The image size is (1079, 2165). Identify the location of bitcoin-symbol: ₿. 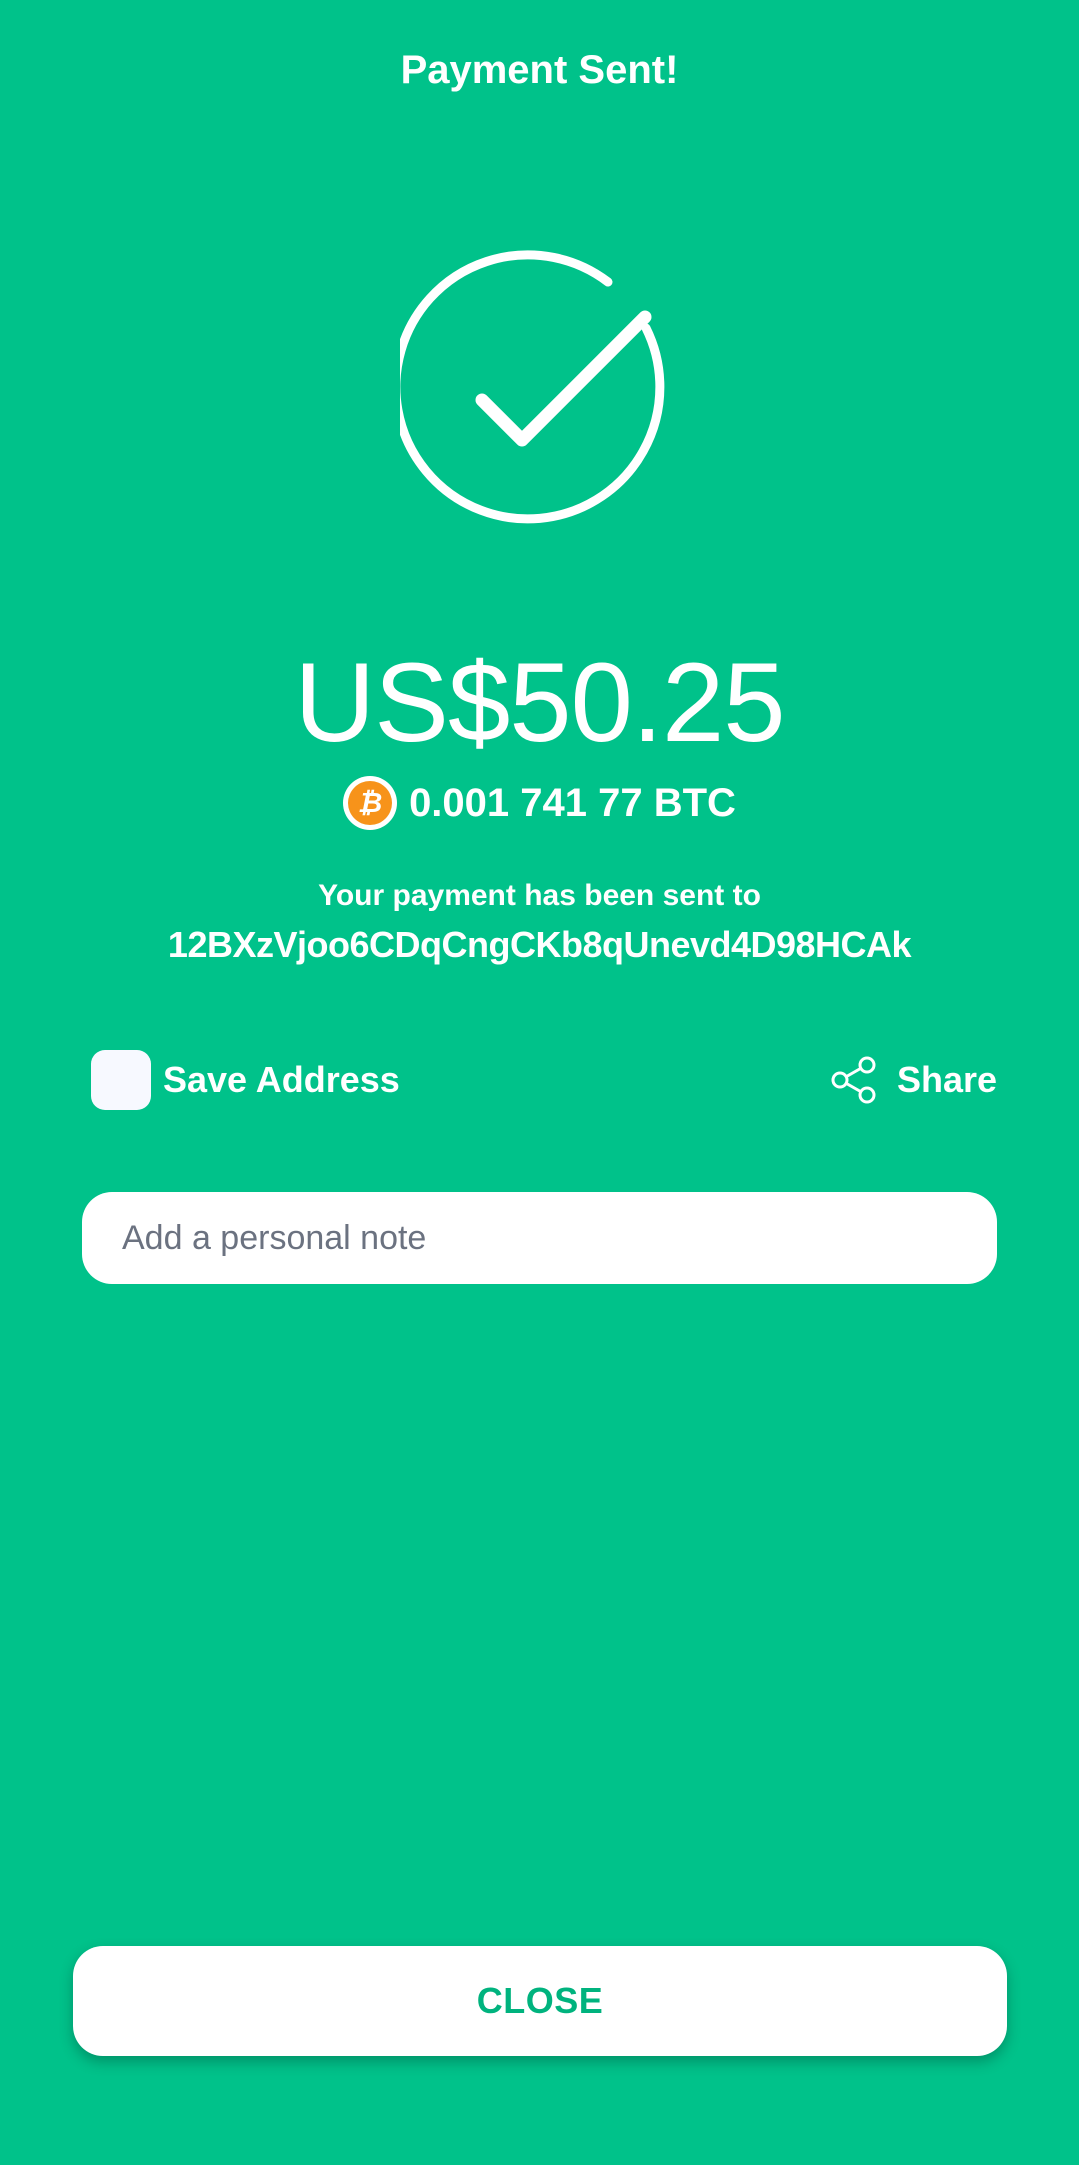
(370, 803).